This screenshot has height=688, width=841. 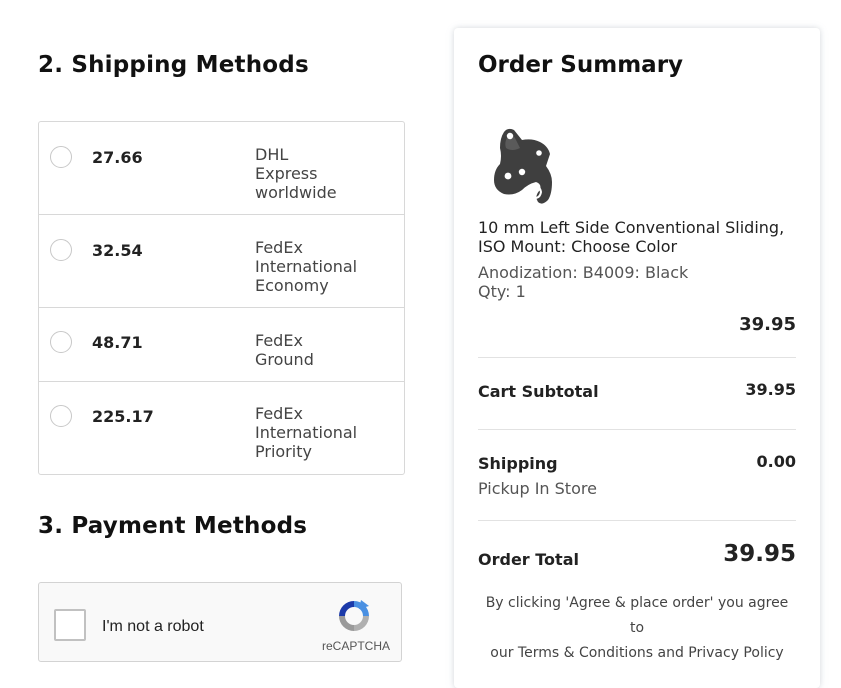 What do you see at coordinates (70, 625) in the screenshot?
I see `recaptcha-checkbox` at bounding box center [70, 625].